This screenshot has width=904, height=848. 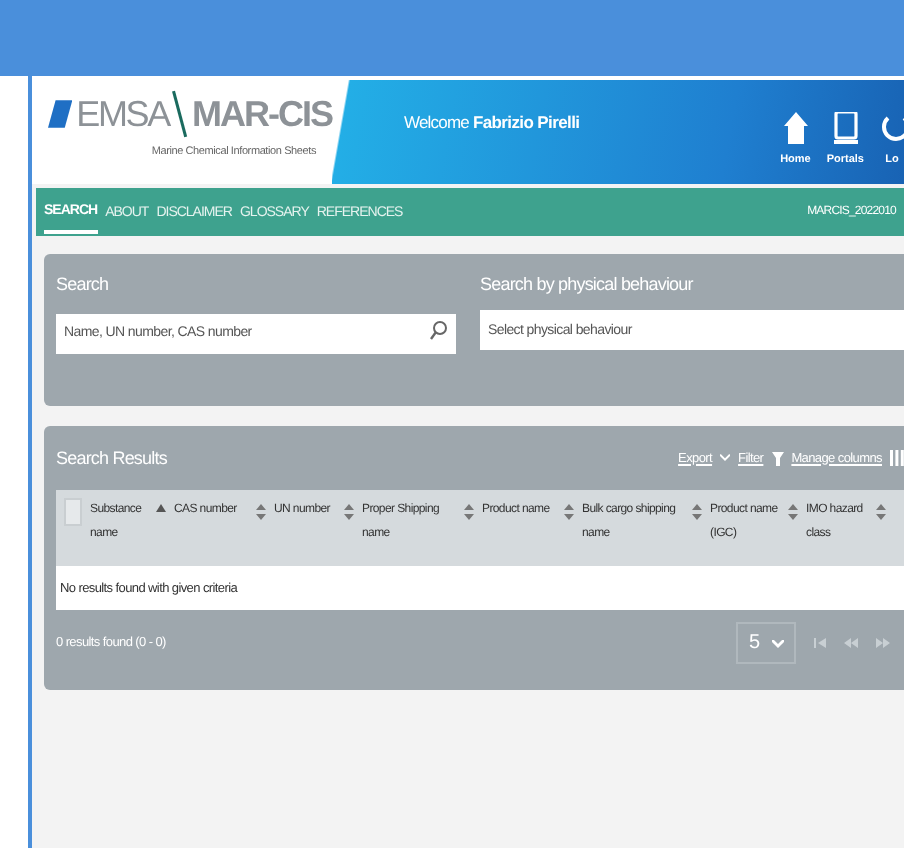 I want to click on welcome-text: Welcome Fabrizio Pirelli, so click(x=492, y=122).